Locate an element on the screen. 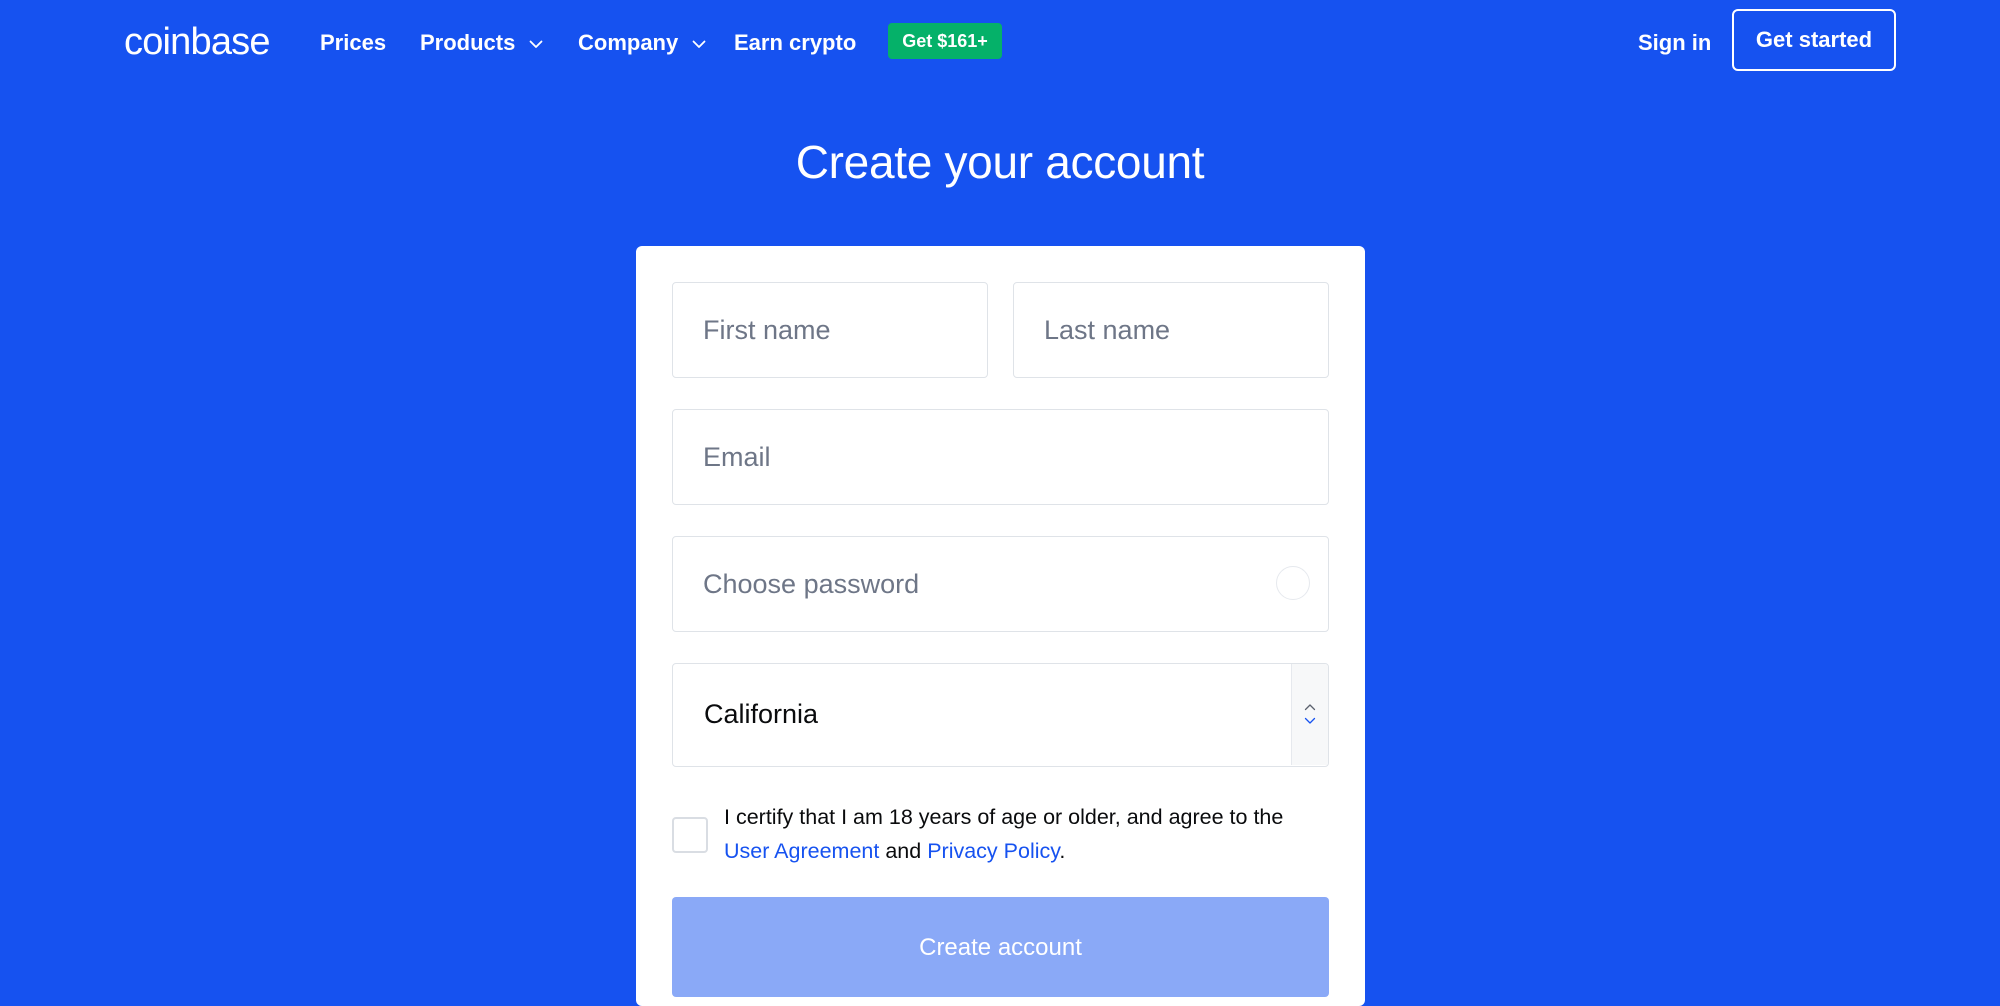 Image resolution: width=2000 pixels, height=1006 pixels. nav-prices-label: Prices is located at coordinates (353, 42).